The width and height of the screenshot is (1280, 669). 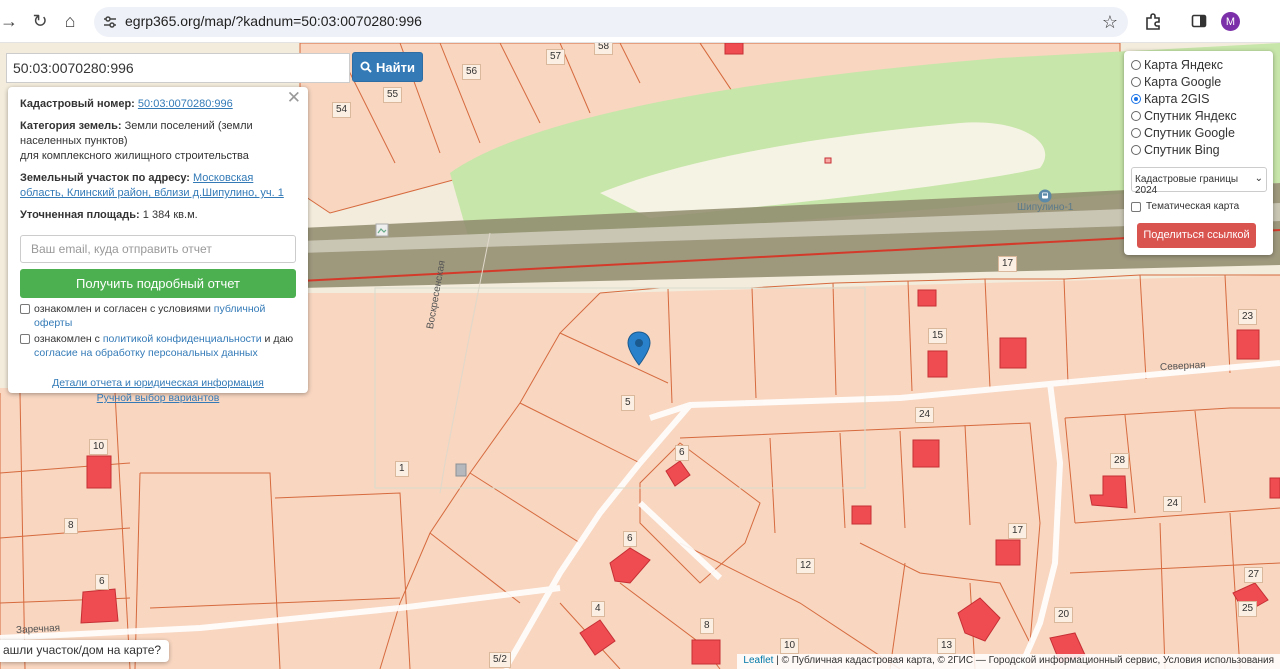 I want to click on cadastral-number-row: Кадастровый номер: 50:03:0070280:996, so click(x=158, y=104).